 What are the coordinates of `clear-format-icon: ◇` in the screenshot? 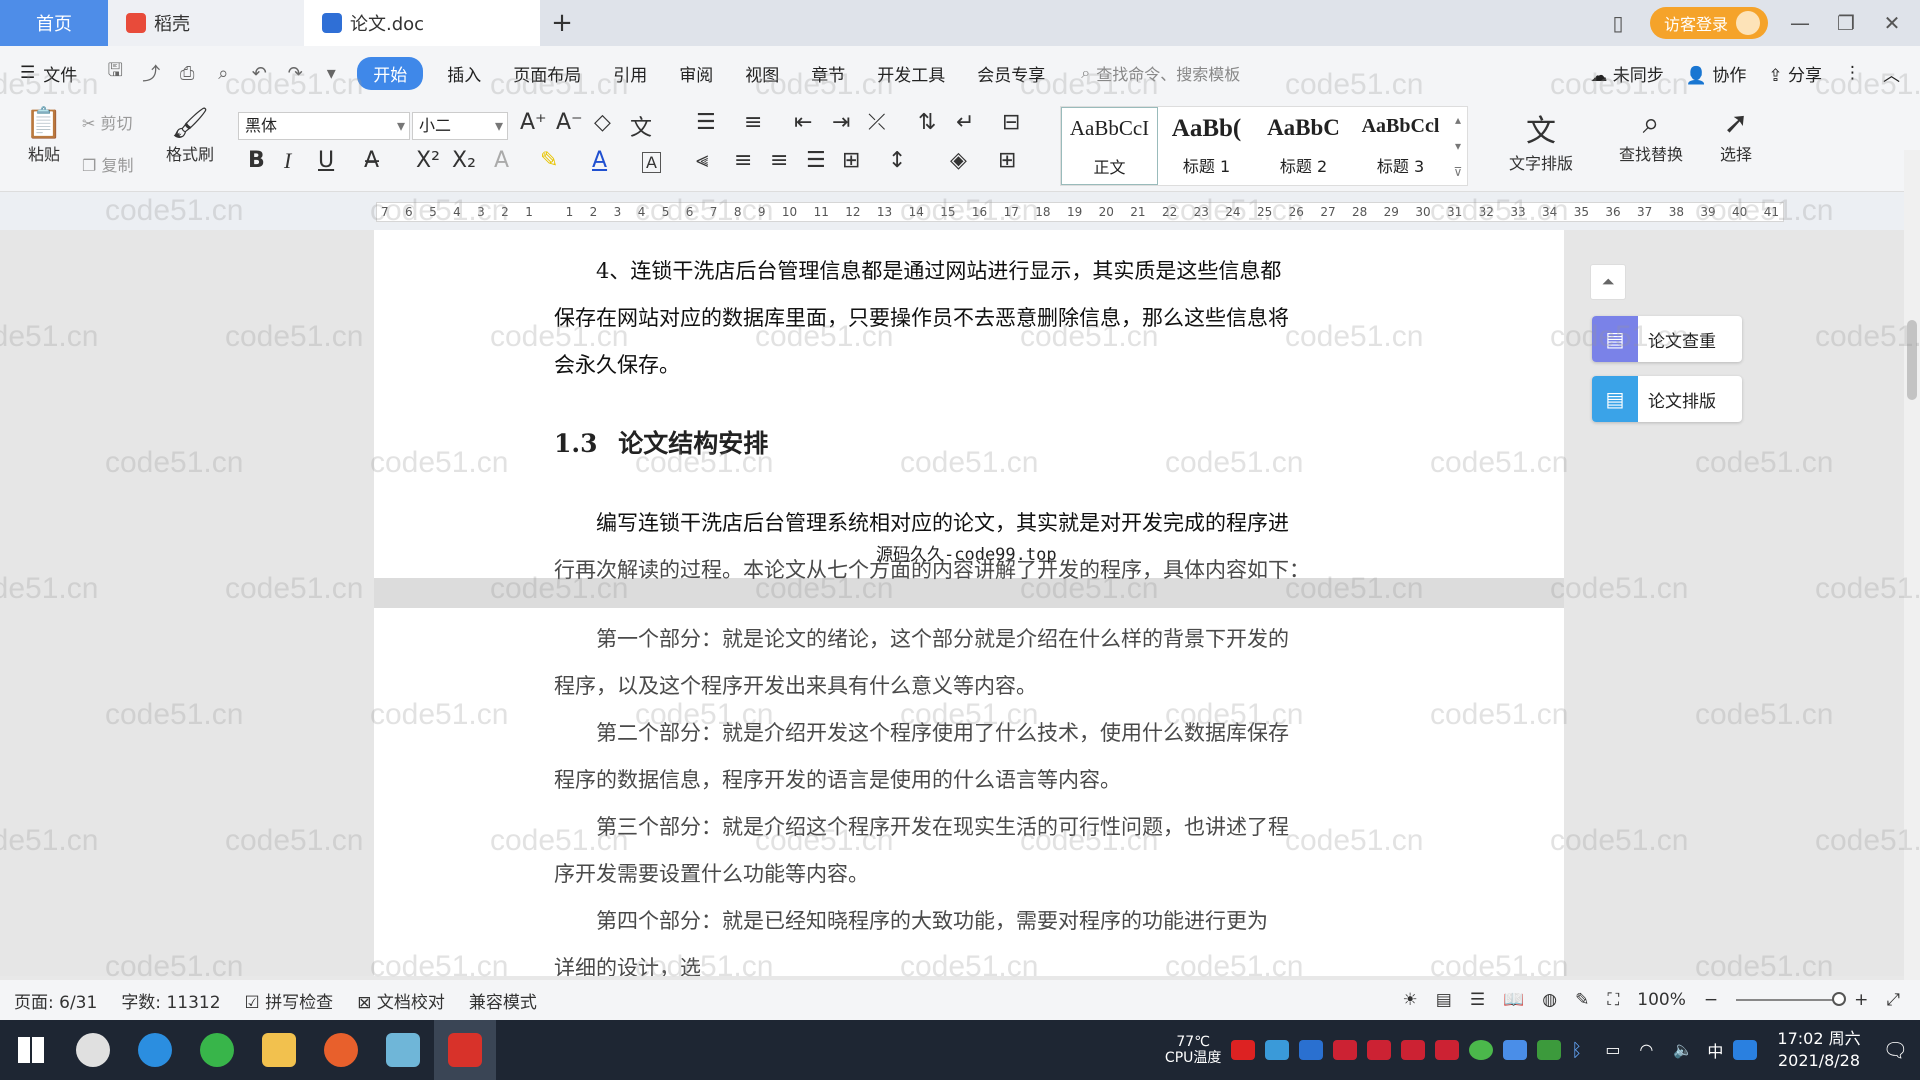 It's located at (602, 122).